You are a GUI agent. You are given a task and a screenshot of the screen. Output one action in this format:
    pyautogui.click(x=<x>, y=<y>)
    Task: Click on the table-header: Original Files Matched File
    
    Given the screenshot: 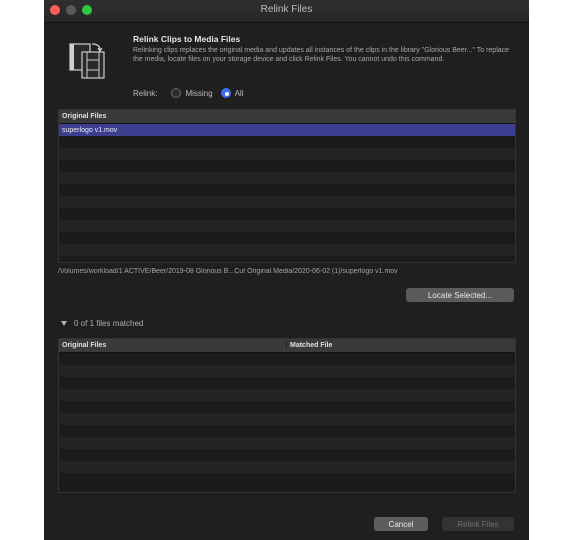 What is the action you would take?
    pyautogui.click(x=287, y=346)
    